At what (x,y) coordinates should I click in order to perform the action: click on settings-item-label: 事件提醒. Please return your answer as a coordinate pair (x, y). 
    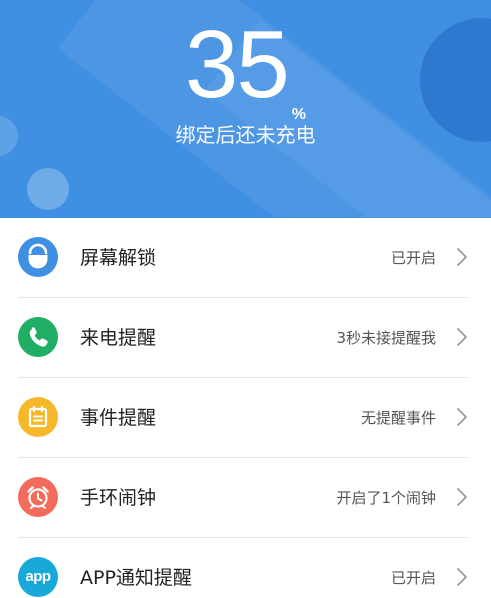
    Looking at the image, I should click on (118, 418).